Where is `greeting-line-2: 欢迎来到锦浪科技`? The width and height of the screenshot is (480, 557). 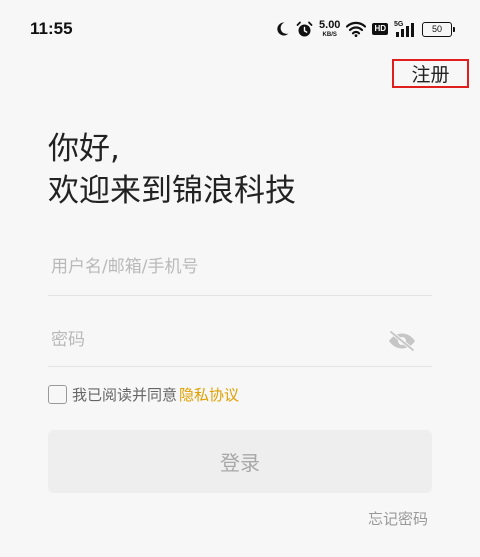 greeting-line-2: 欢迎来到锦浪科技 is located at coordinates (172, 191).